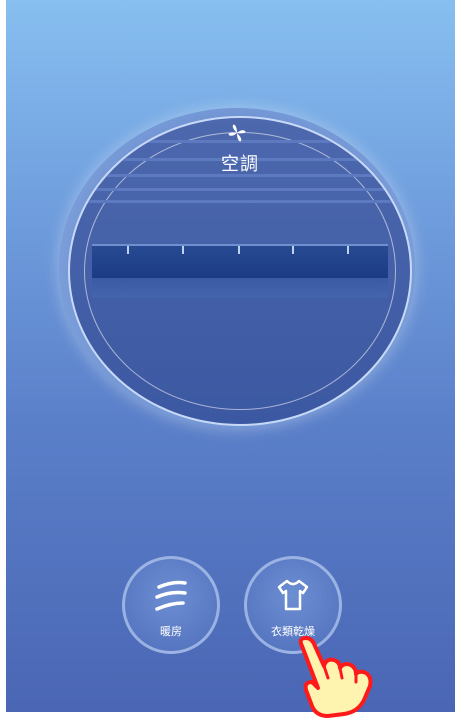  I want to click on tap-hand-icon, so click(335, 677).